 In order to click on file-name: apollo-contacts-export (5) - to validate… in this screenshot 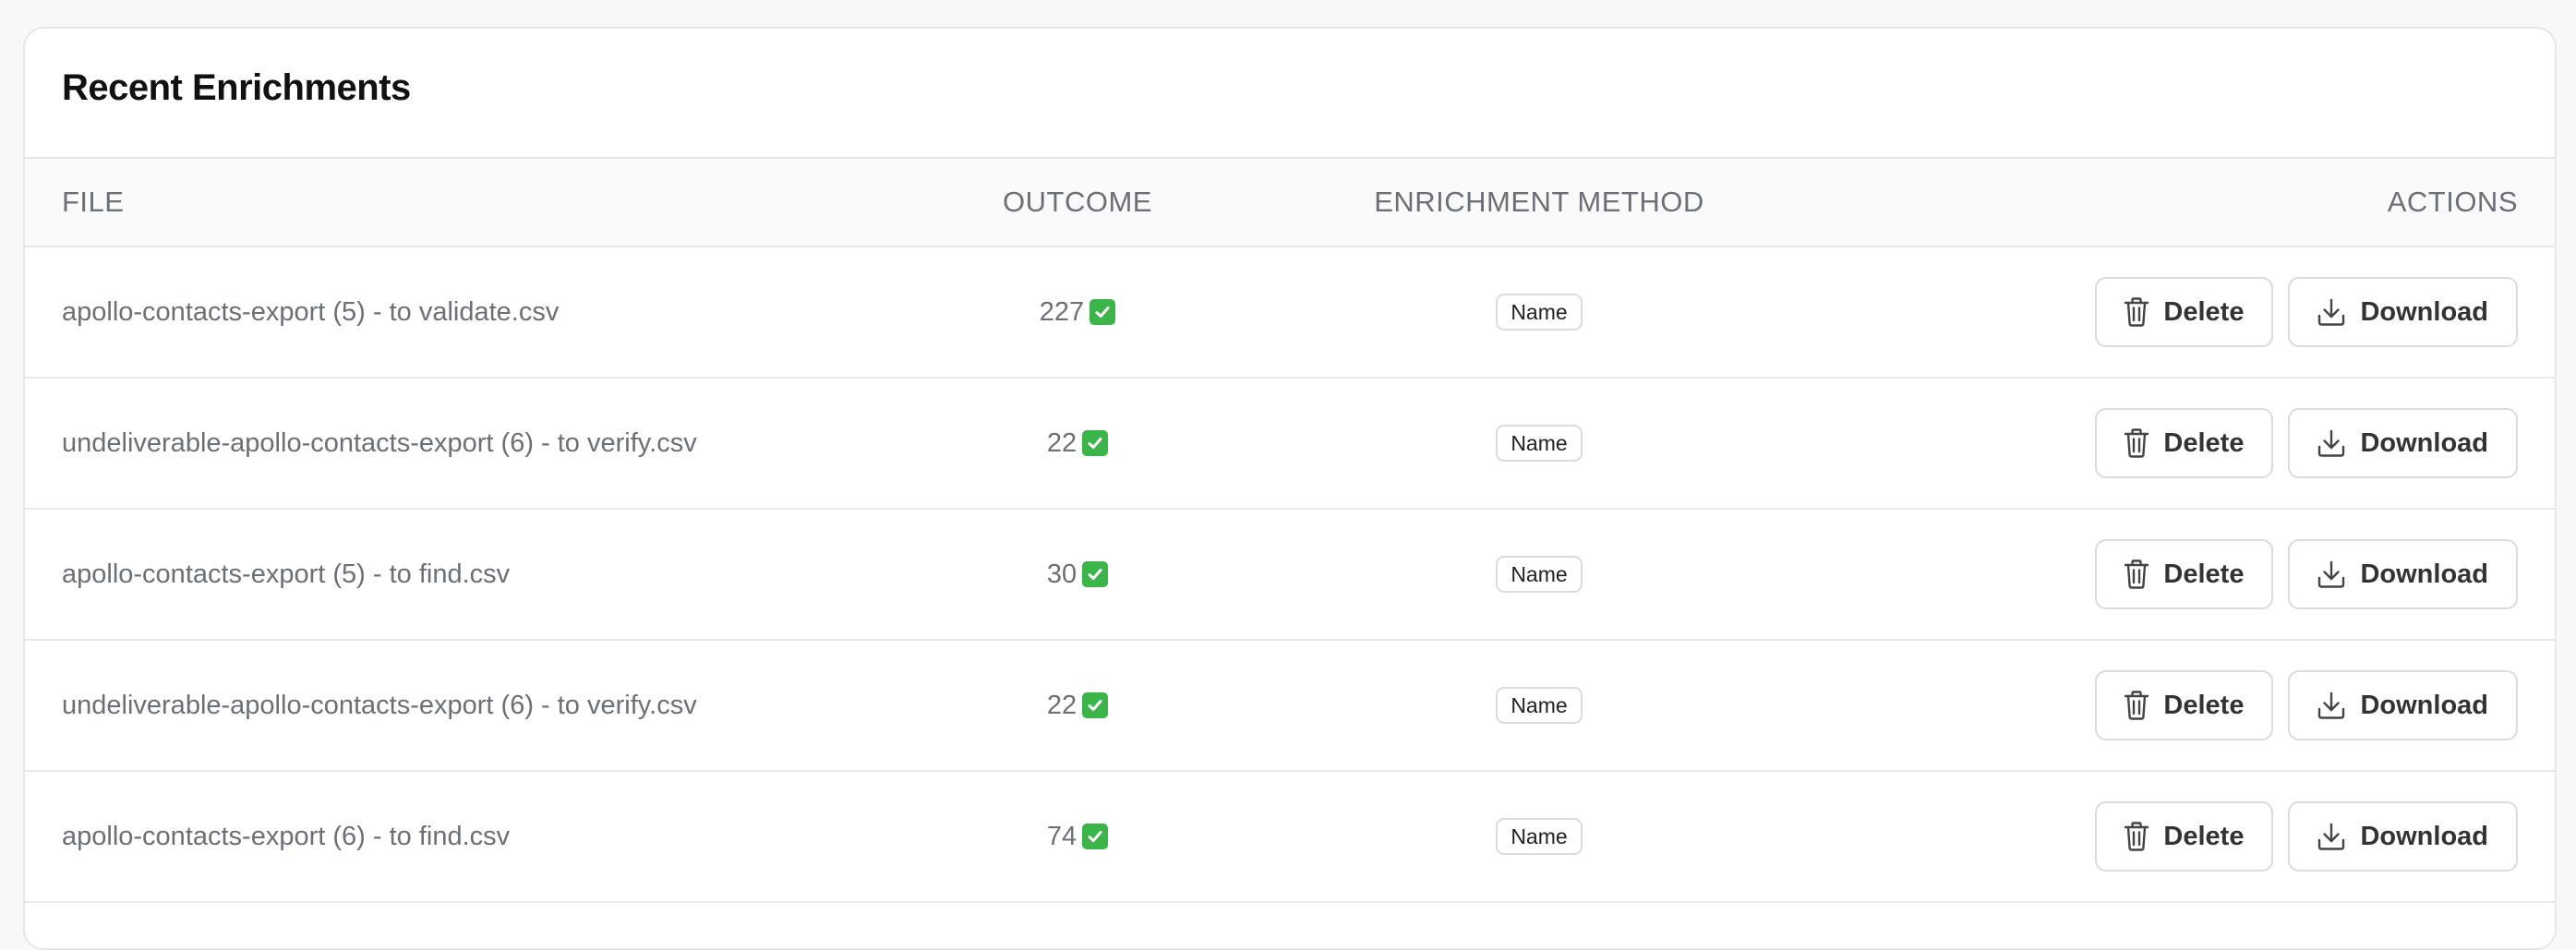, I will do `click(311, 311)`.